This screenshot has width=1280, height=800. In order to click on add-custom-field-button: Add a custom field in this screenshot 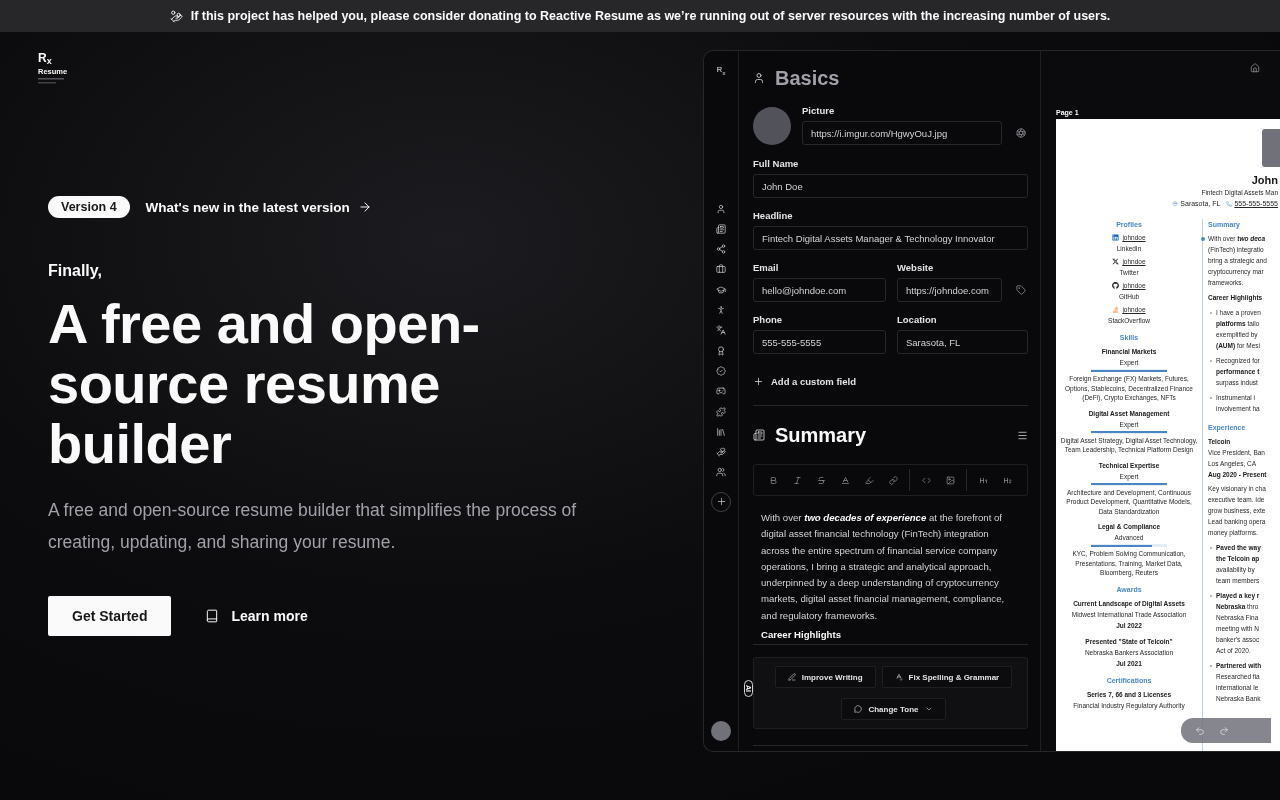, I will do `click(890, 381)`.